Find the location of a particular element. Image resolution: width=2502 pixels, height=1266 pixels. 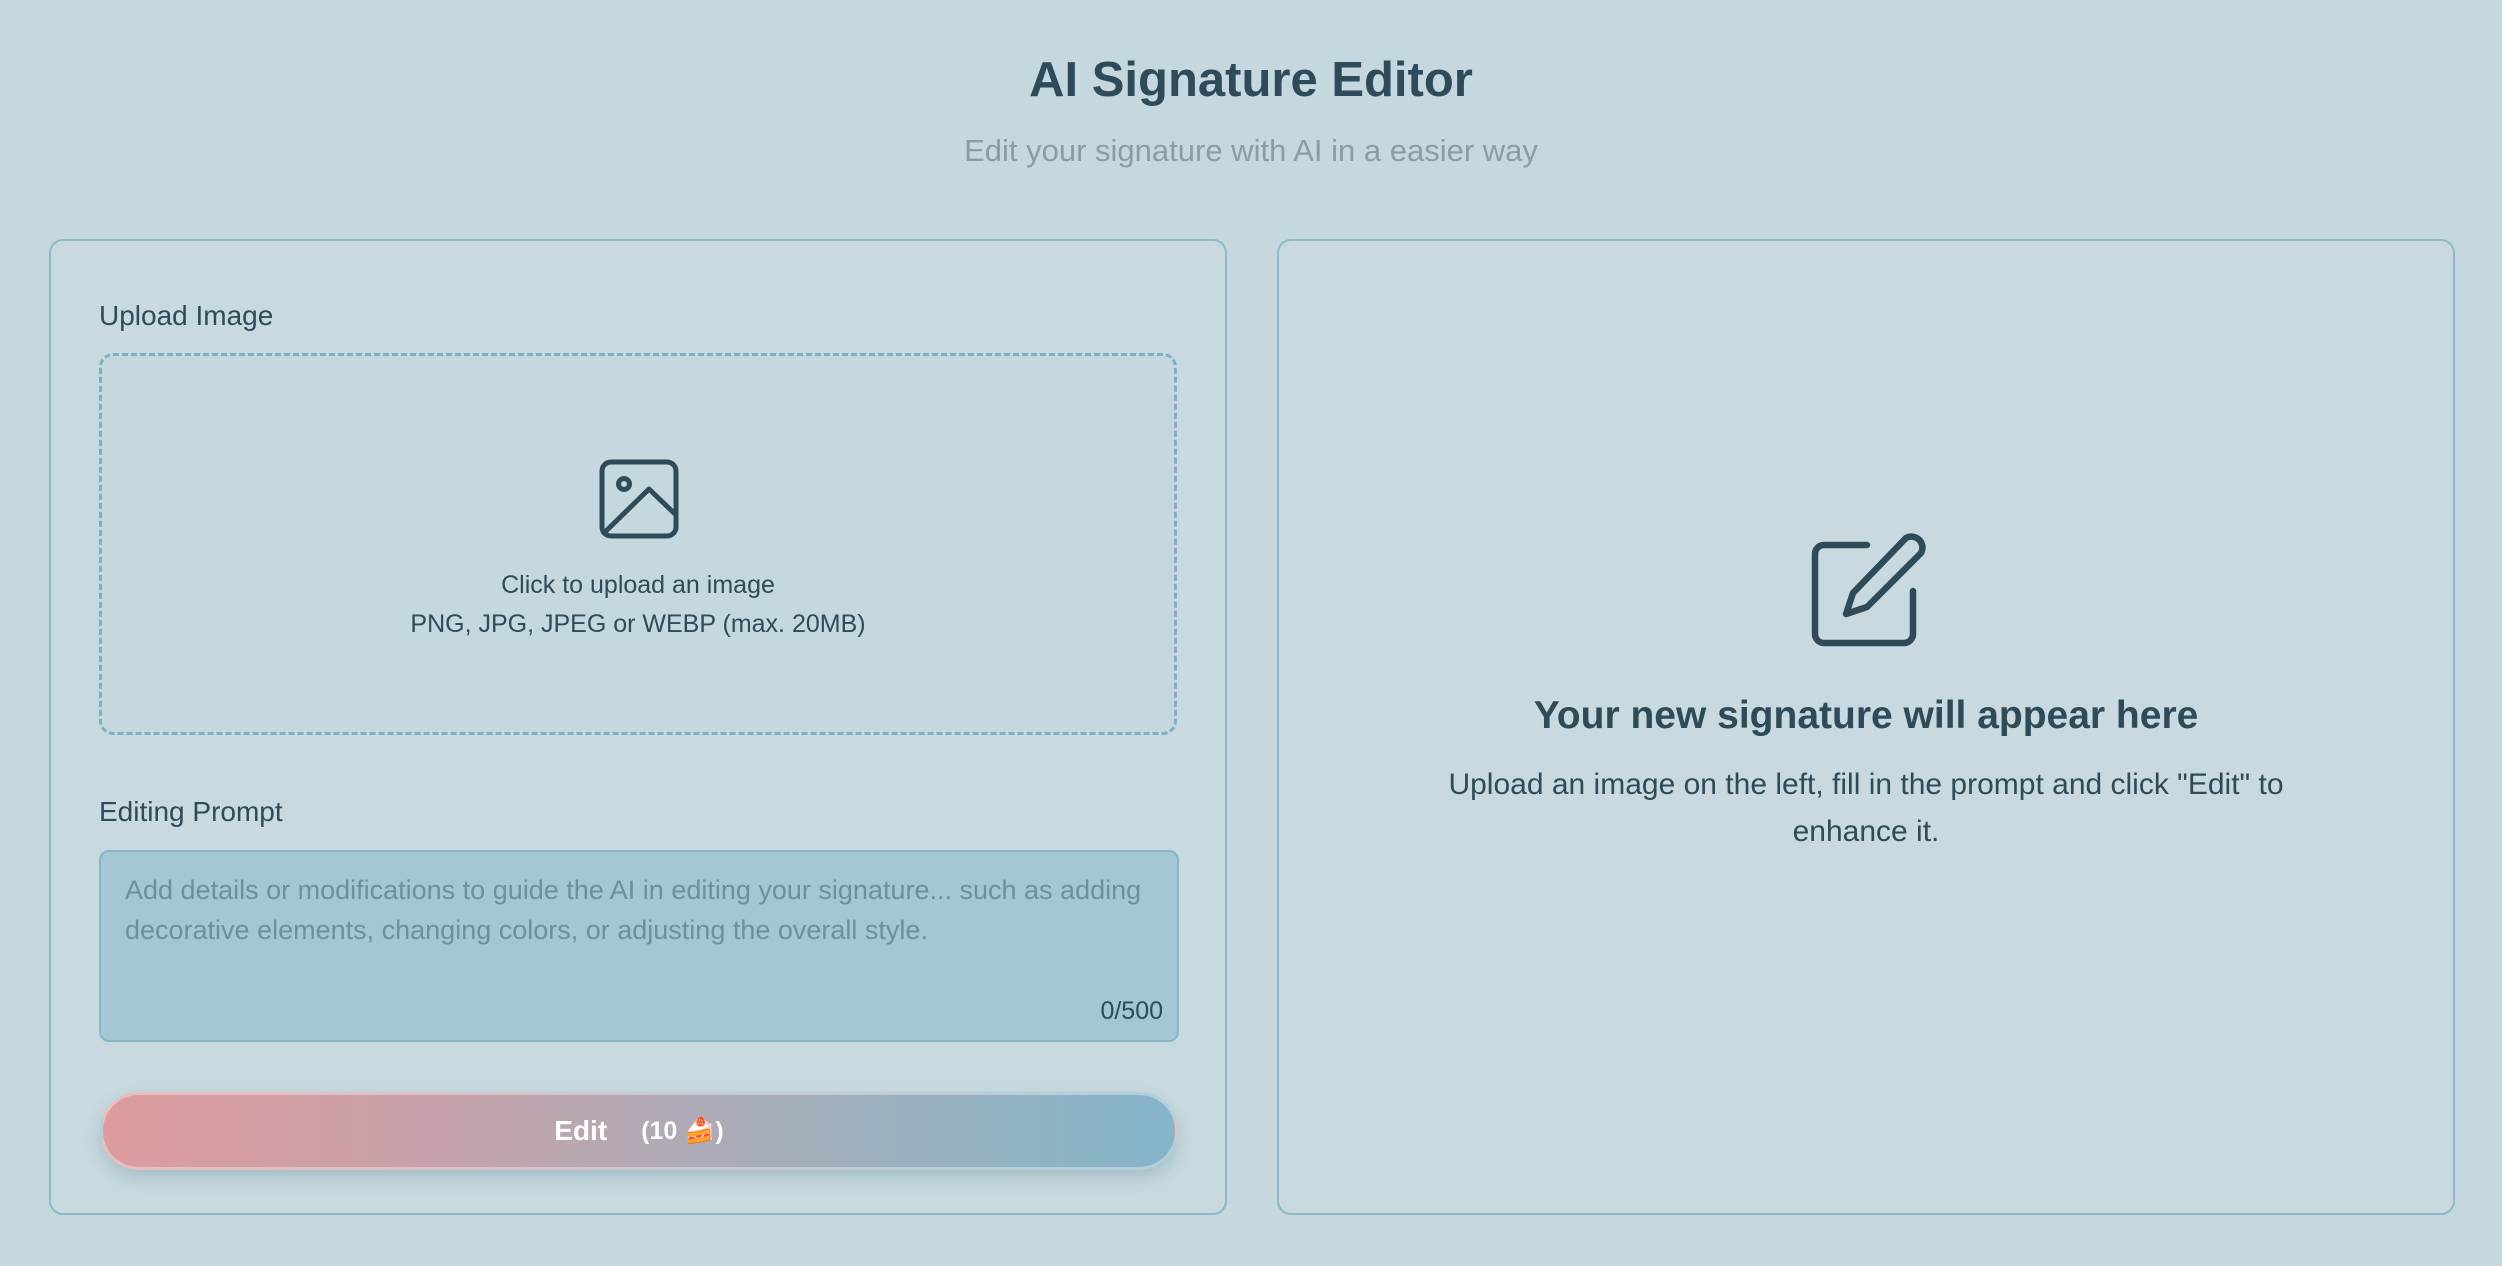

editing-prompt-input is located at coordinates (635, 930).